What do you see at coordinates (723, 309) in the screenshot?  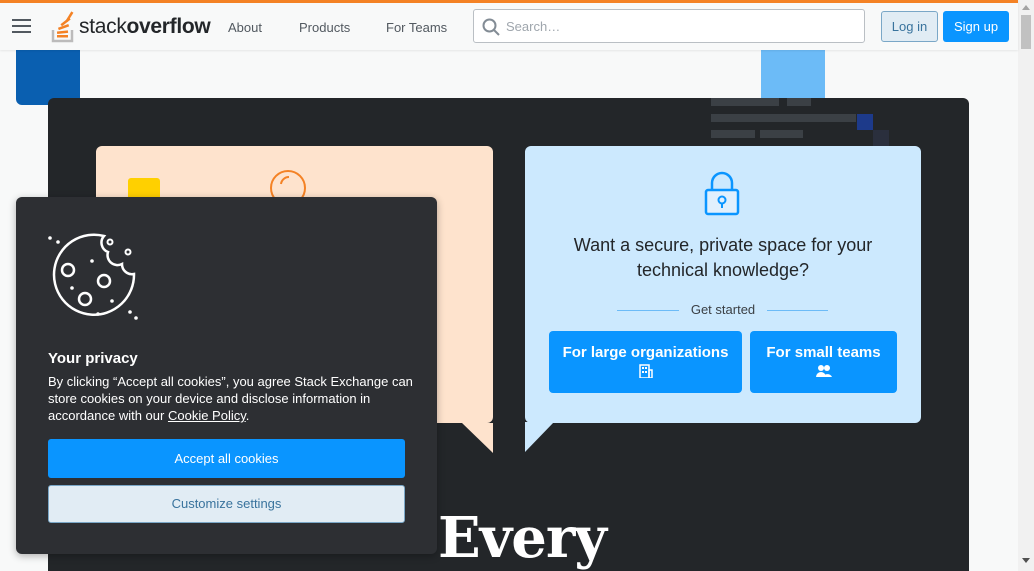 I see `get-started-label: Get started` at bounding box center [723, 309].